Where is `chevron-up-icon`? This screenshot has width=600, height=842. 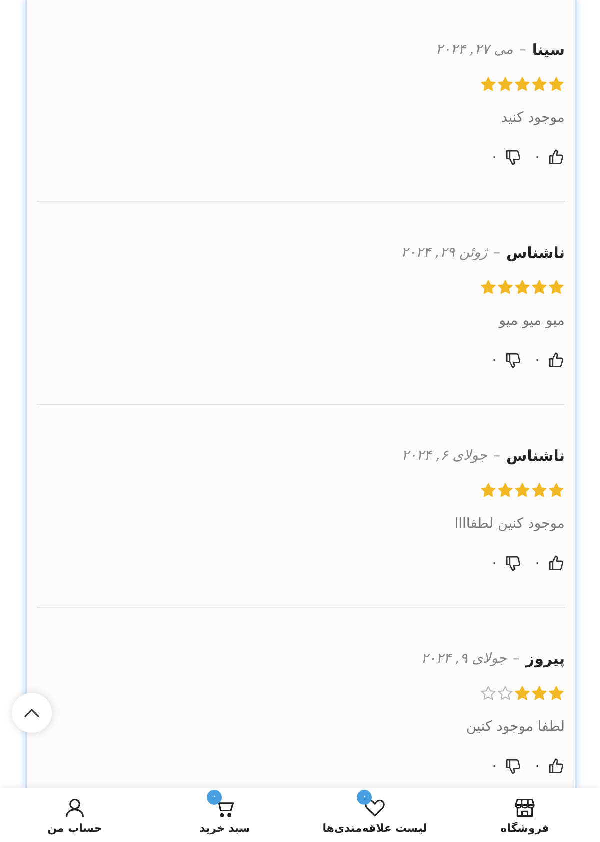
chevron-up-icon is located at coordinates (32, 713).